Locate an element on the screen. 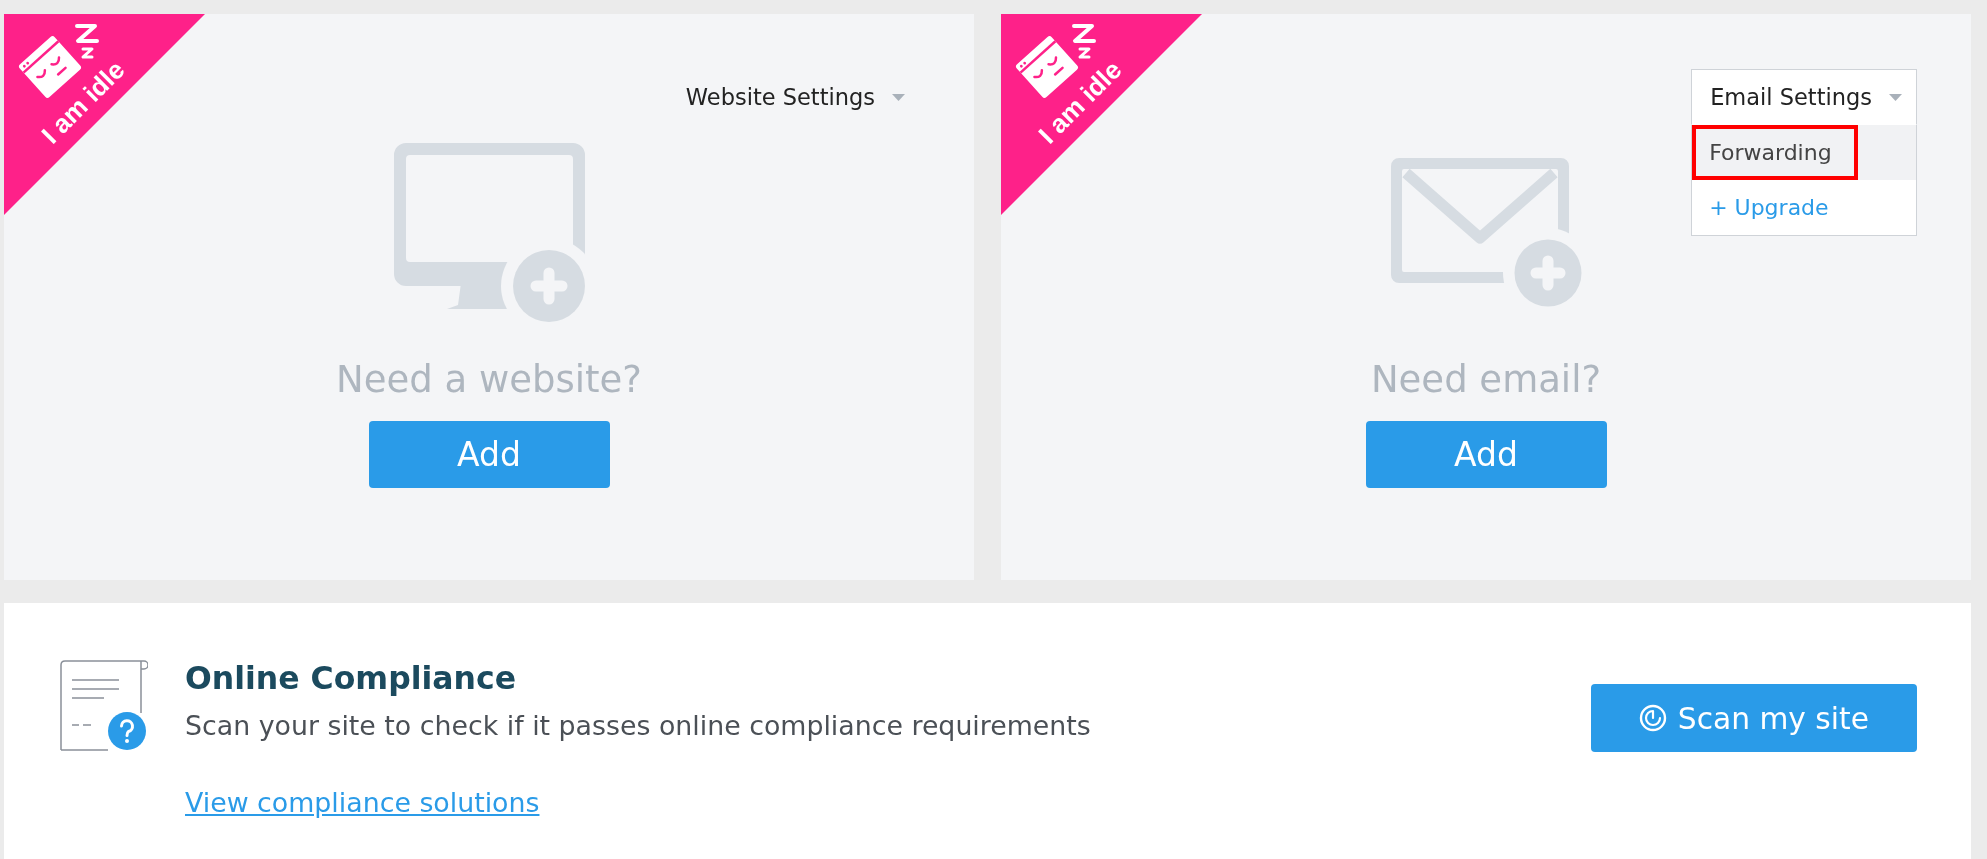 Image resolution: width=1987 pixels, height=859 pixels. envelope-add-icon is located at coordinates (1486, 232).